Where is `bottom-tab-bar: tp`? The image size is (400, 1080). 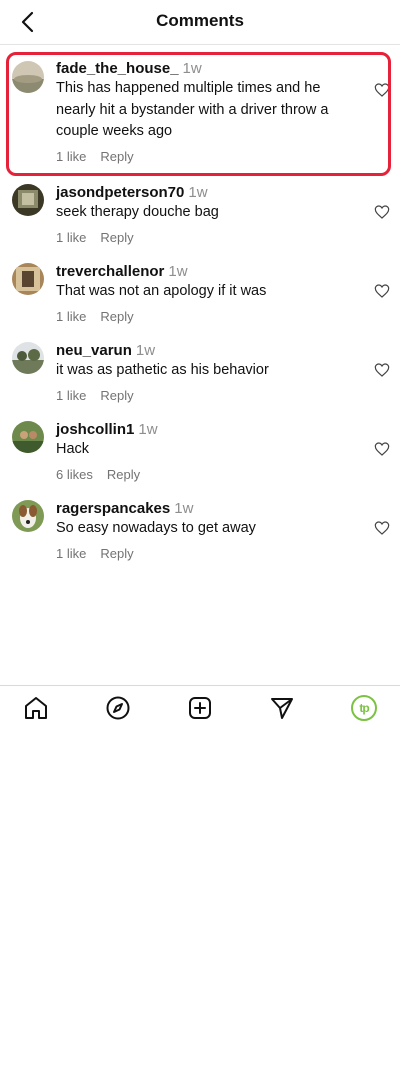
bottom-tab-bar: tp is located at coordinates (200, 708).